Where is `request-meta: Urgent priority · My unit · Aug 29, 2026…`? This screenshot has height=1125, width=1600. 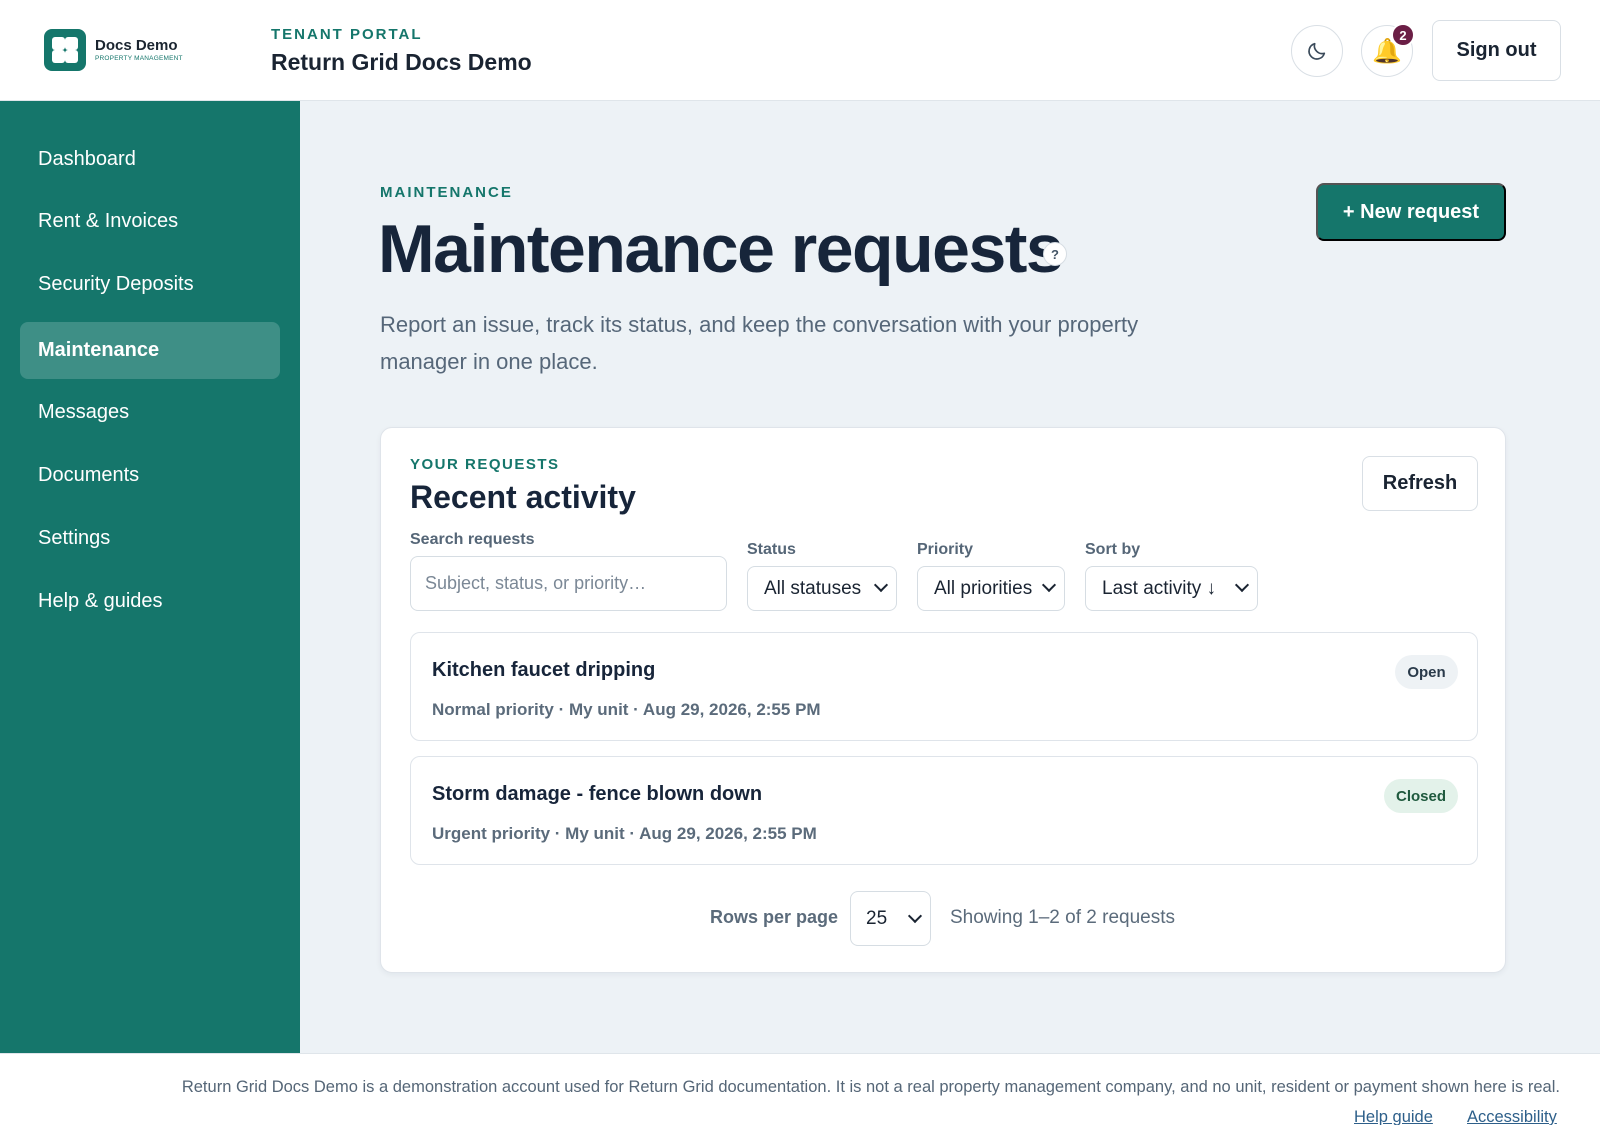 request-meta: Urgent priority · My unit · Aug 29, 2026… is located at coordinates (624, 833).